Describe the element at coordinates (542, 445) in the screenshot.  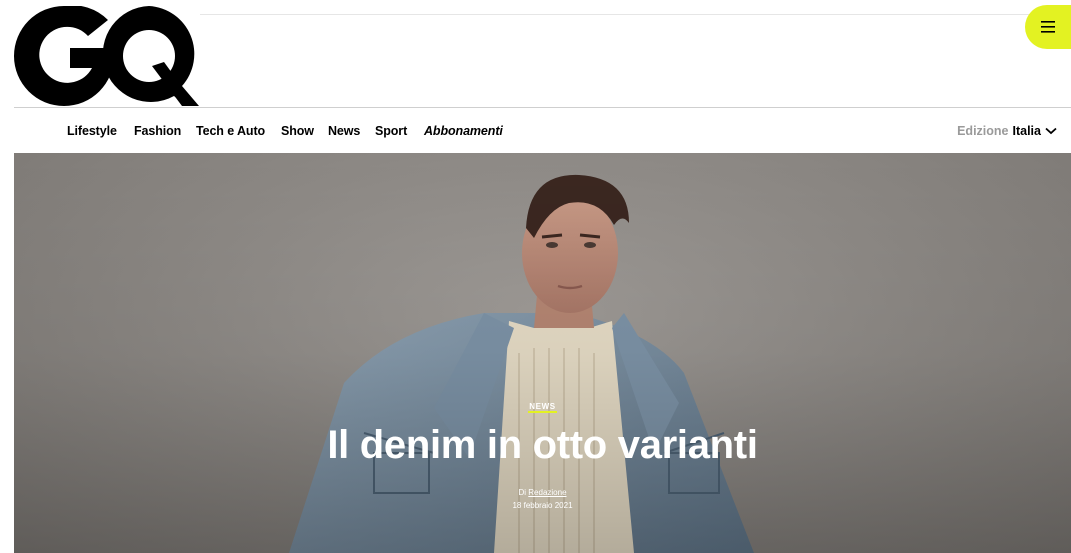
I see `article-headline: Il denim in otto varianti` at that location.